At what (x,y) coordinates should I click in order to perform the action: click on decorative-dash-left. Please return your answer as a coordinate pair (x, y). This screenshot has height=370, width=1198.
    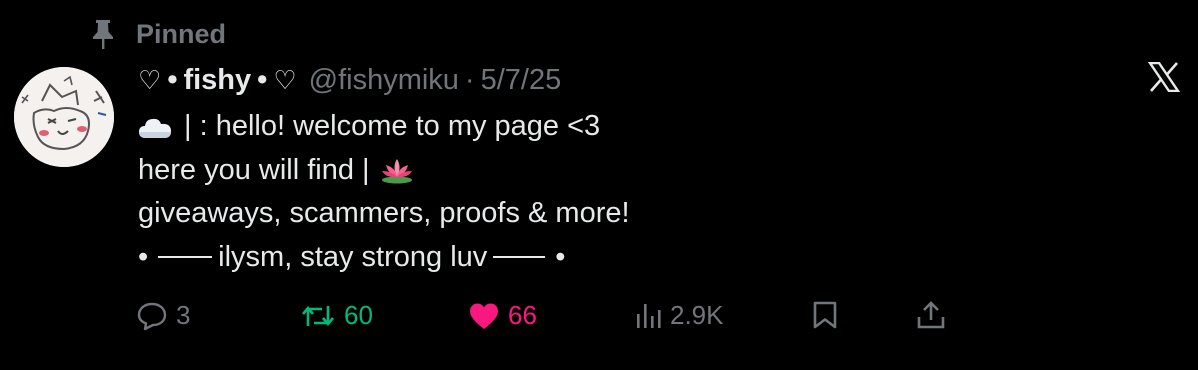
    Looking at the image, I should click on (185, 257).